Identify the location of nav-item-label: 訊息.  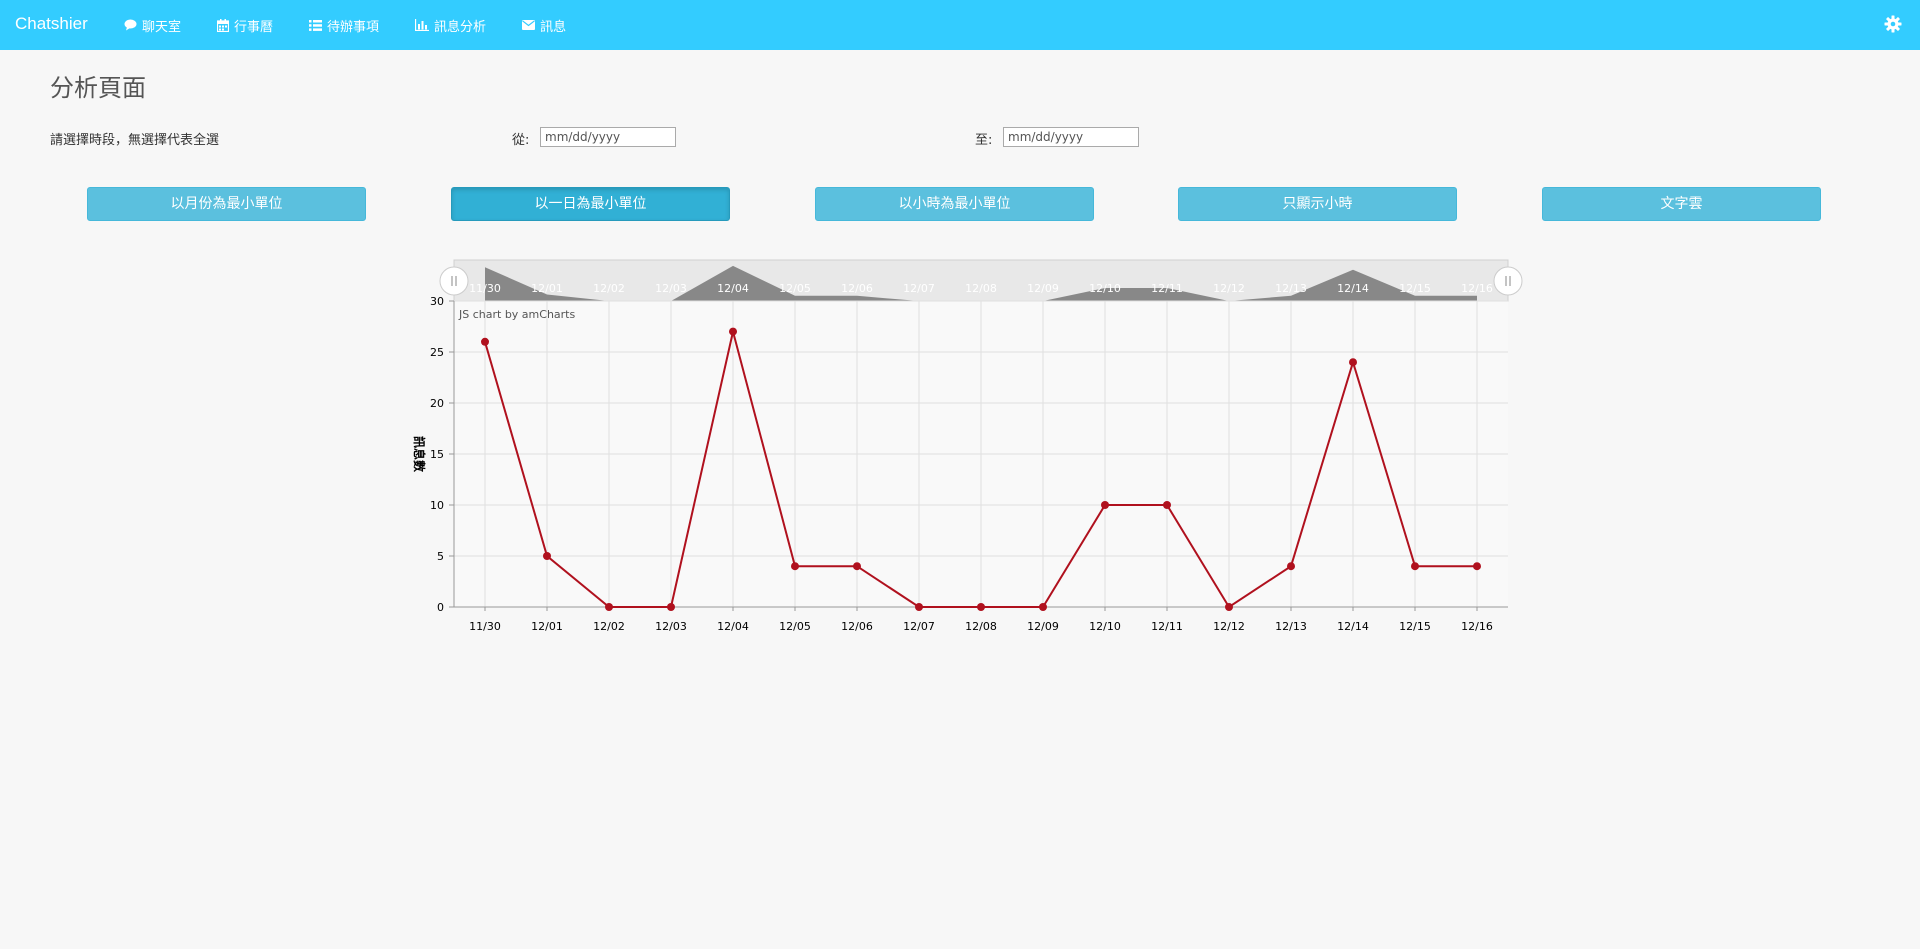
(553, 27).